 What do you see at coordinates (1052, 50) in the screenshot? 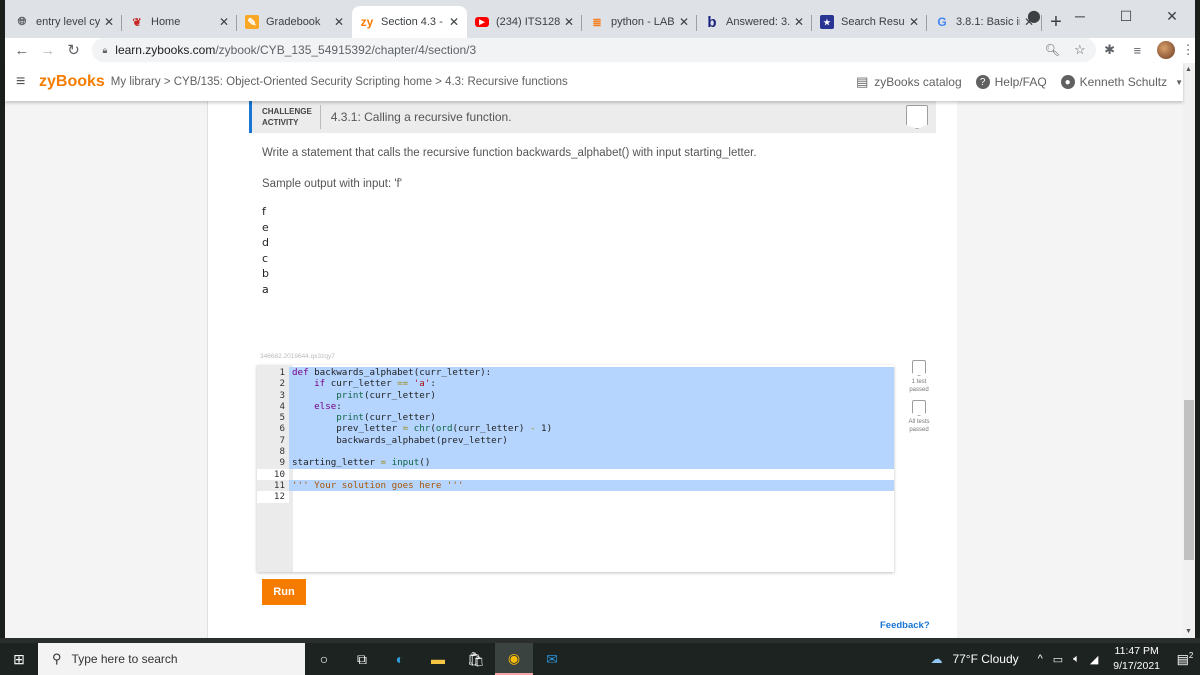
I see `zoom-icon: 🔍︎` at bounding box center [1052, 50].